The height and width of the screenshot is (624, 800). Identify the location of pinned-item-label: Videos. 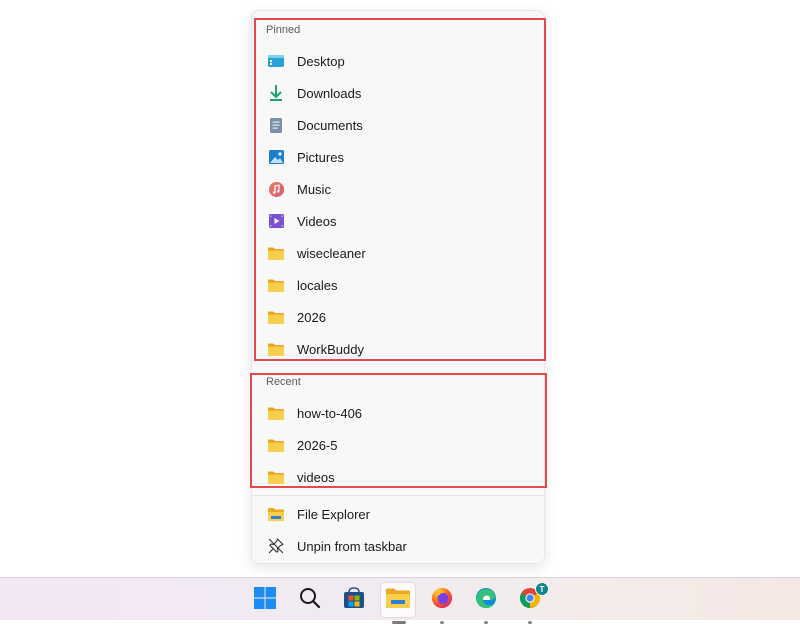
(317, 221).